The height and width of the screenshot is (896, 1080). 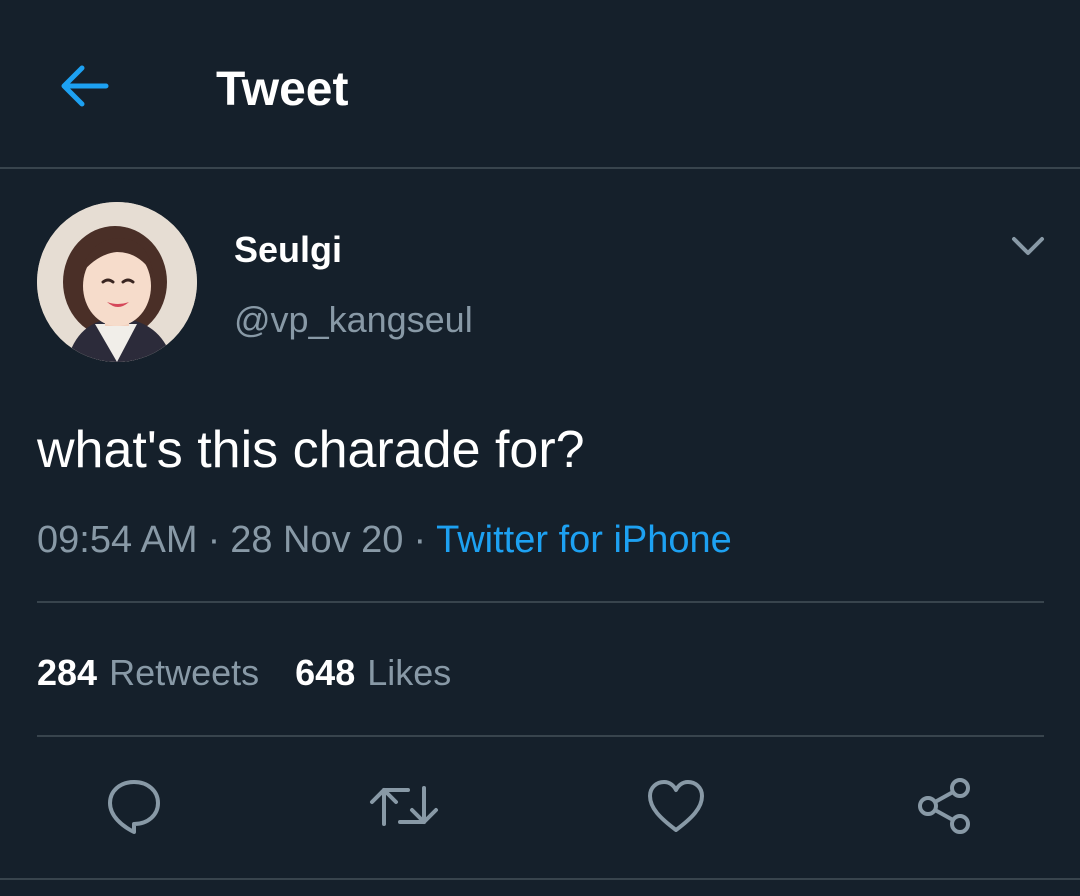 I want to click on likes-count: 648, so click(x=325, y=672).